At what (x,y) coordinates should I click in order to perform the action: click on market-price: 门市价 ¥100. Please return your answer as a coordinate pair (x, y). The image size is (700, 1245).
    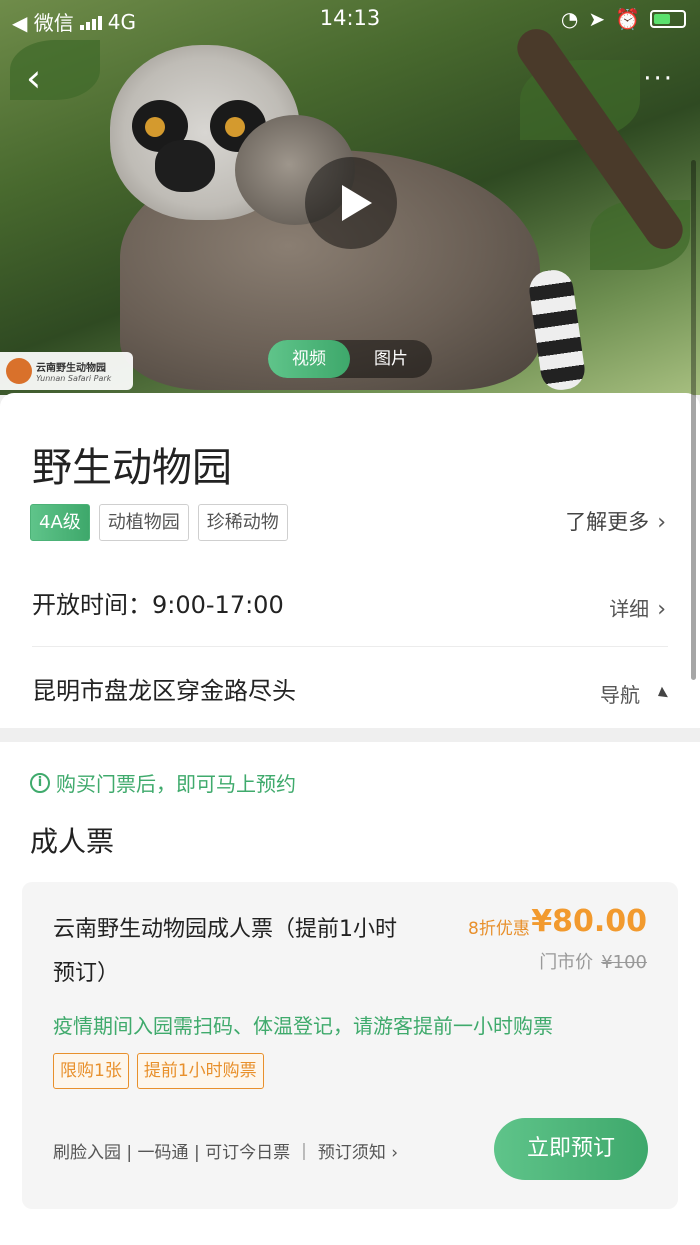
    Looking at the image, I should click on (593, 961).